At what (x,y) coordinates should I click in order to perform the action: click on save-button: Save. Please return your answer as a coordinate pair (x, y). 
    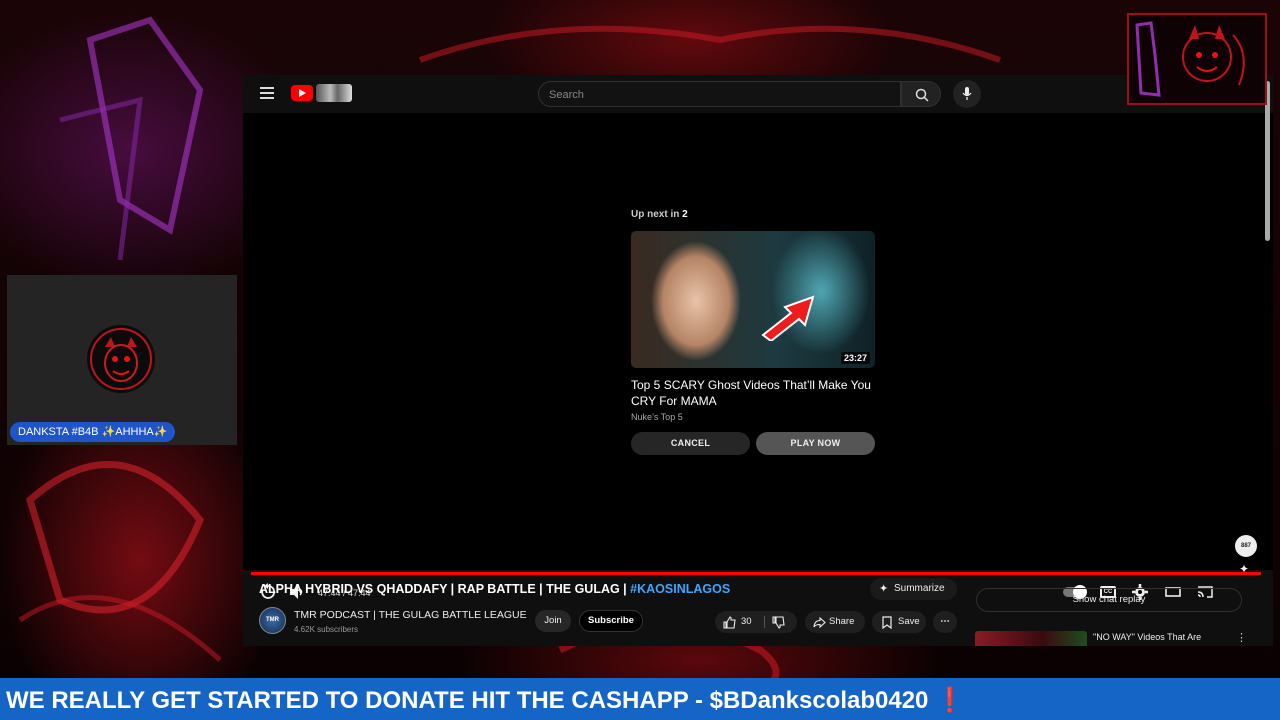
    Looking at the image, I should click on (899, 622).